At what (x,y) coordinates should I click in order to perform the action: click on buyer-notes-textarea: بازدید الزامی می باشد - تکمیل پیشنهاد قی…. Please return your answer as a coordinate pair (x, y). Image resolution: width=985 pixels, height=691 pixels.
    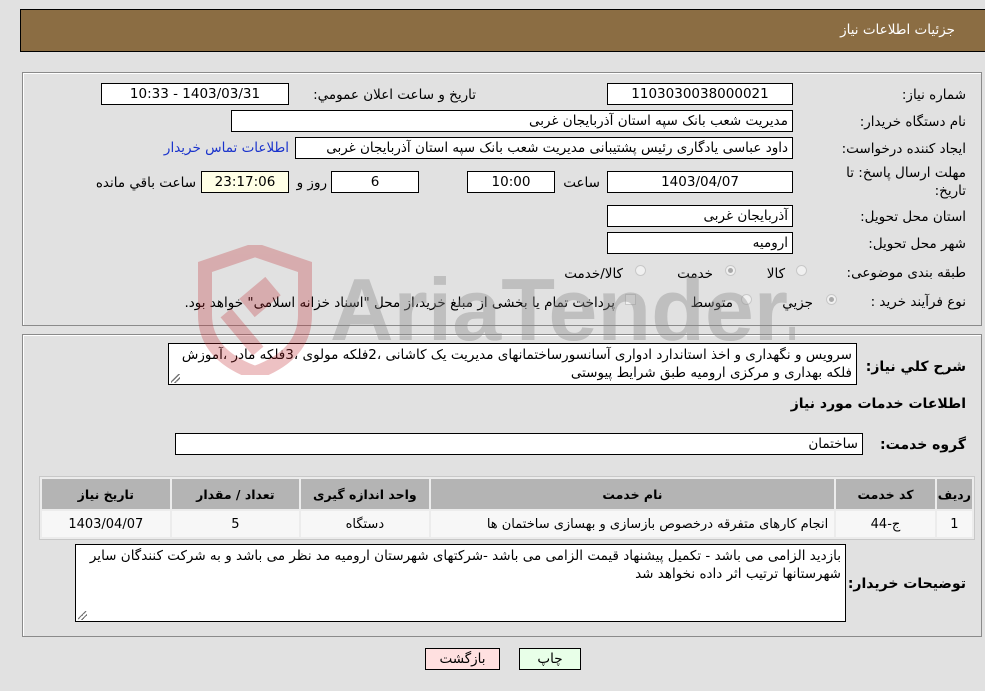
    Looking at the image, I should click on (460, 583).